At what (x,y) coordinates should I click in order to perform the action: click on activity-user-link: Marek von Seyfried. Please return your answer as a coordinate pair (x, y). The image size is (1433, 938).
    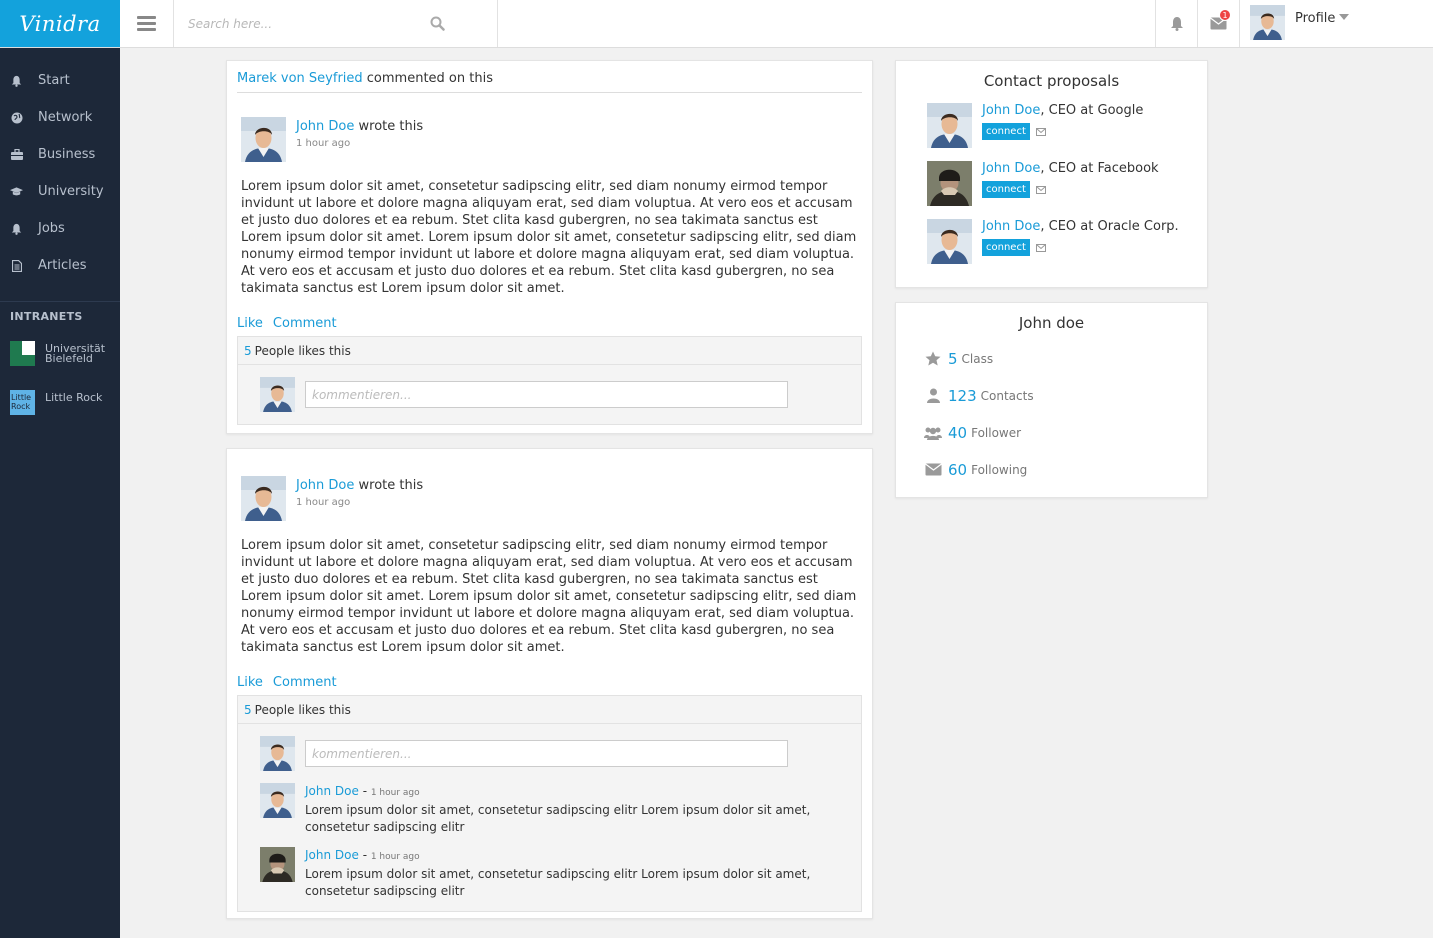
    Looking at the image, I should click on (300, 78).